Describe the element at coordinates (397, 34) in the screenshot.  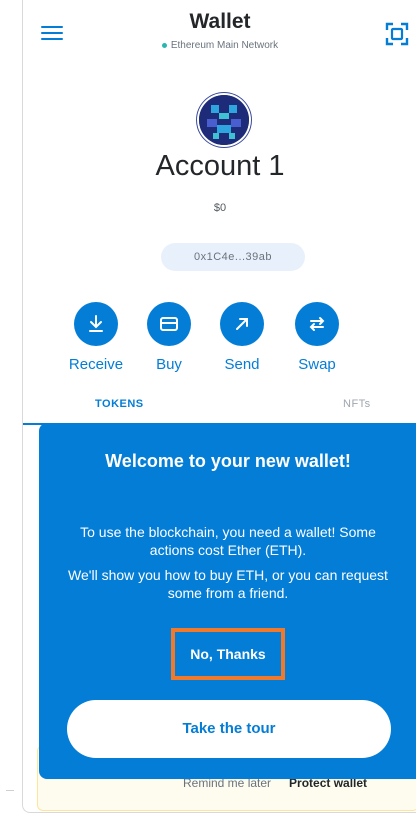
I see `qr-scan-icon` at that location.